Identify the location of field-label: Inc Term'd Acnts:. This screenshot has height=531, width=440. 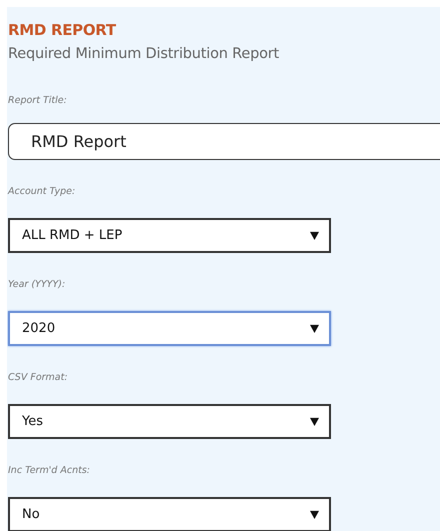
(49, 470).